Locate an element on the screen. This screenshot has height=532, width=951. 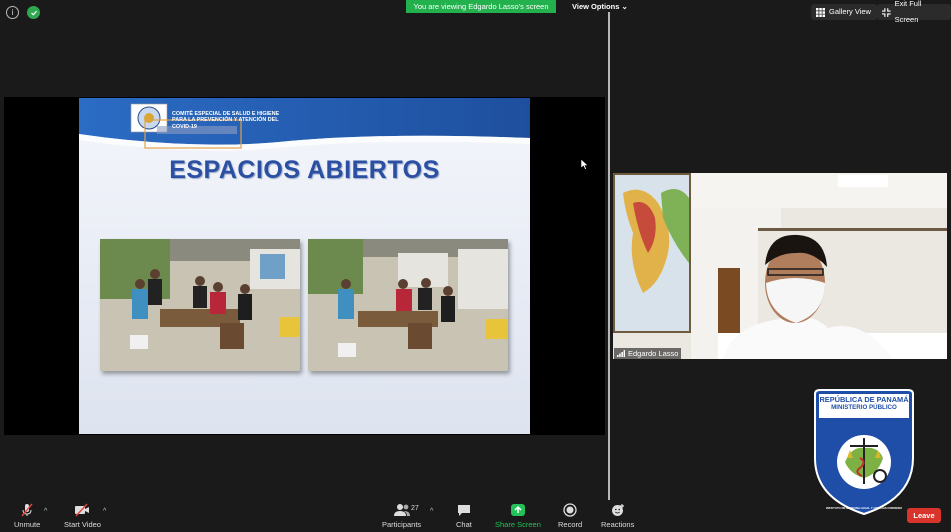
participants-options-caret: ^ is located at coordinates (431, 511).